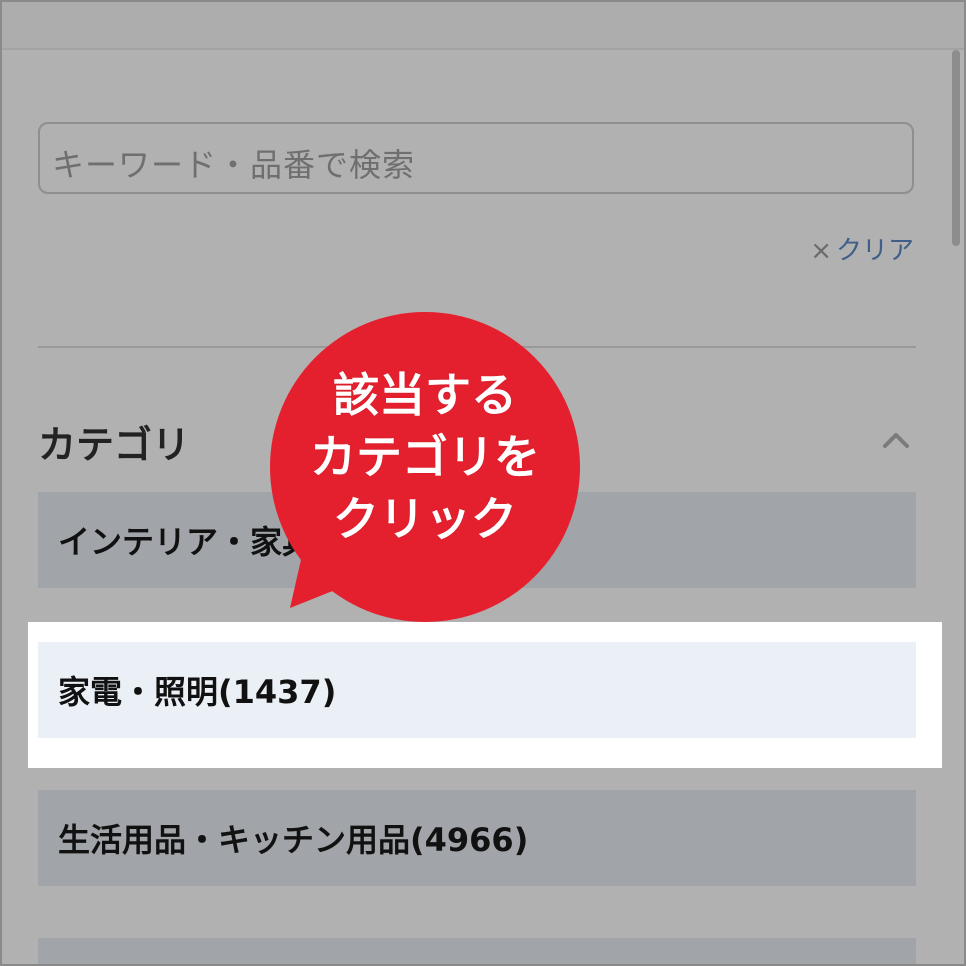 This screenshot has width=966, height=966. Describe the element at coordinates (956, 148) in the screenshot. I see `scrollbar-thumb` at that location.